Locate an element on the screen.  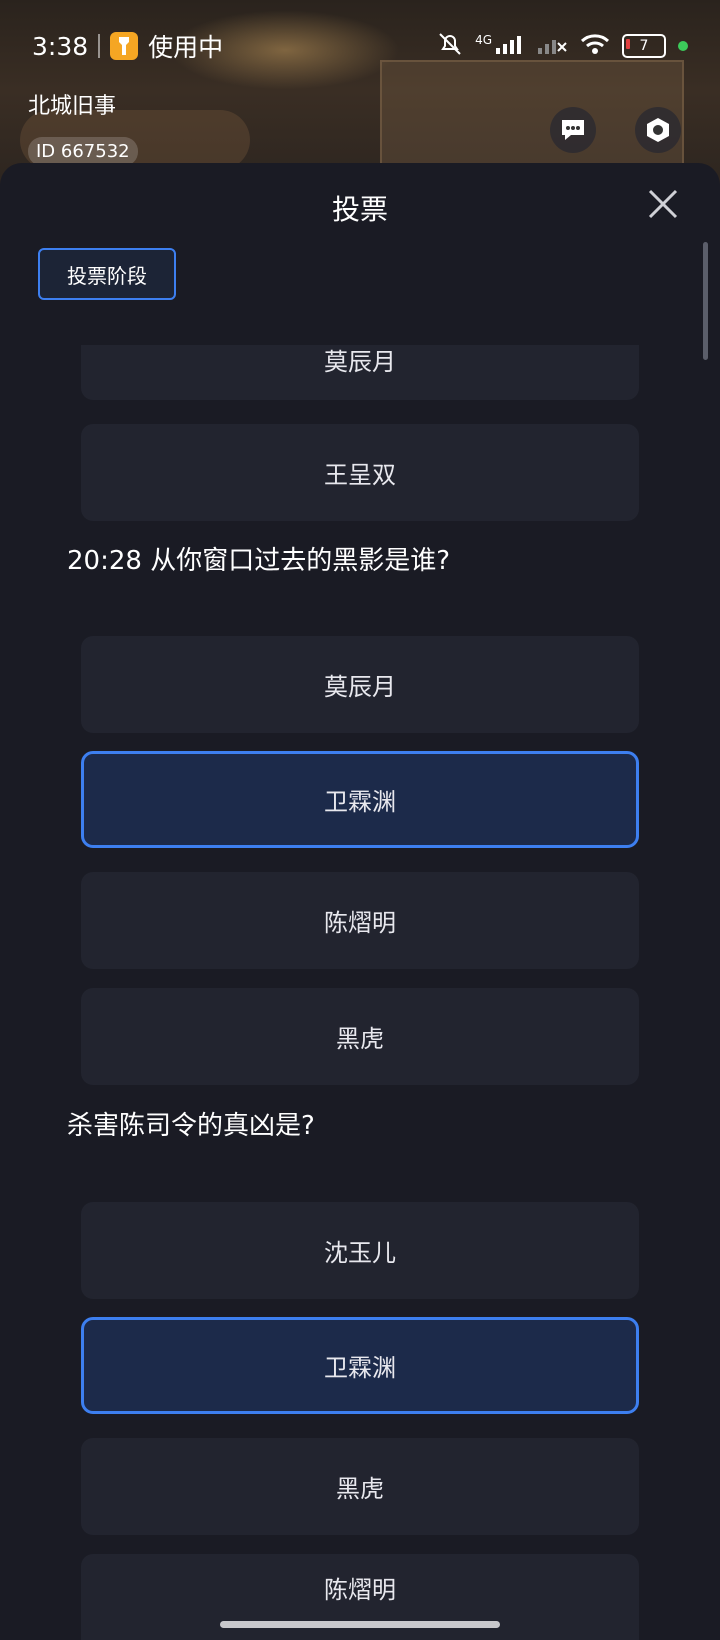
question-title: 杀害陈司令的真凶是? is located at coordinates (191, 1126).